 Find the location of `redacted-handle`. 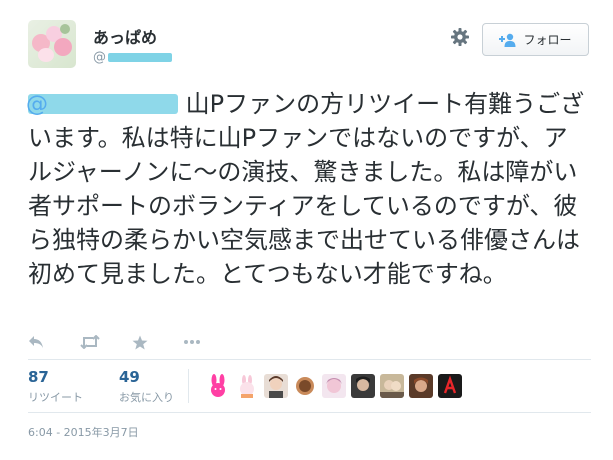

redacted-handle is located at coordinates (140, 57).